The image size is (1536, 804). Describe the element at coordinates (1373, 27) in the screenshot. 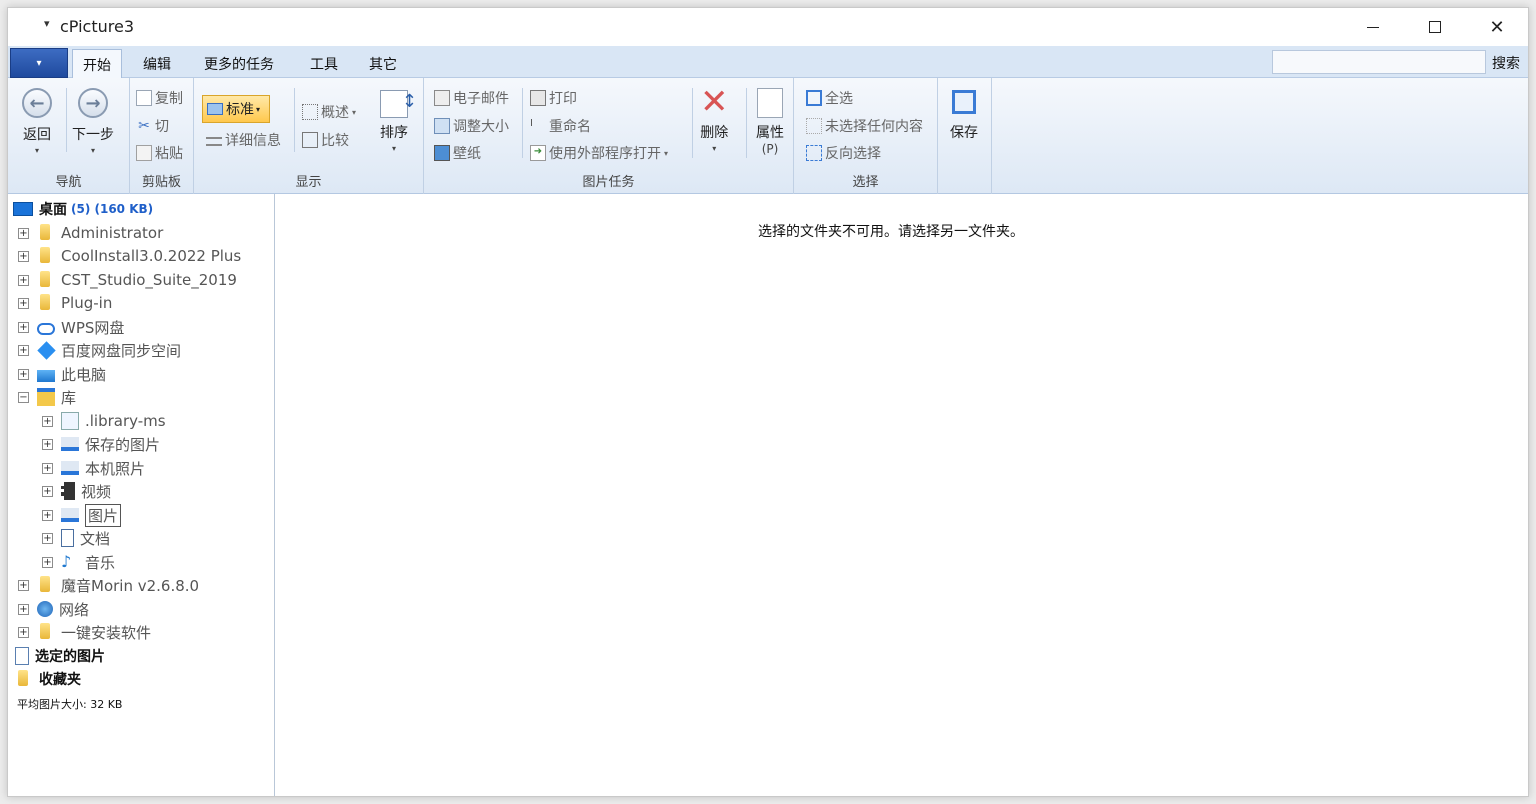

I see `minimize-button` at that location.